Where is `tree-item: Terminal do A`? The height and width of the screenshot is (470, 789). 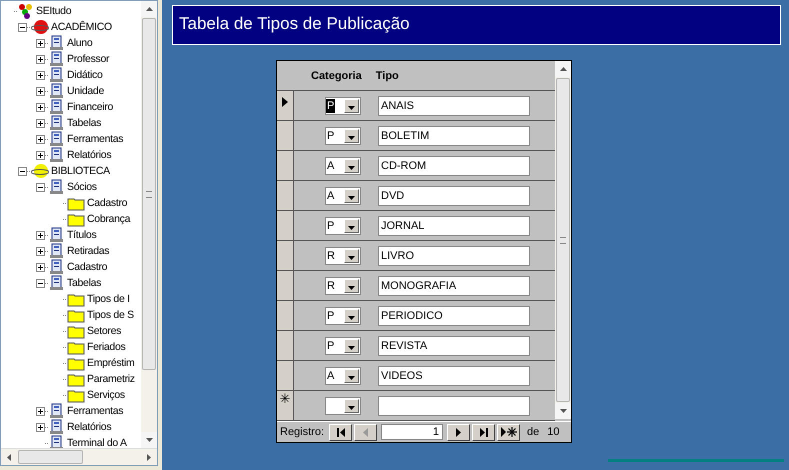
tree-item: Terminal do A is located at coordinates (97, 442).